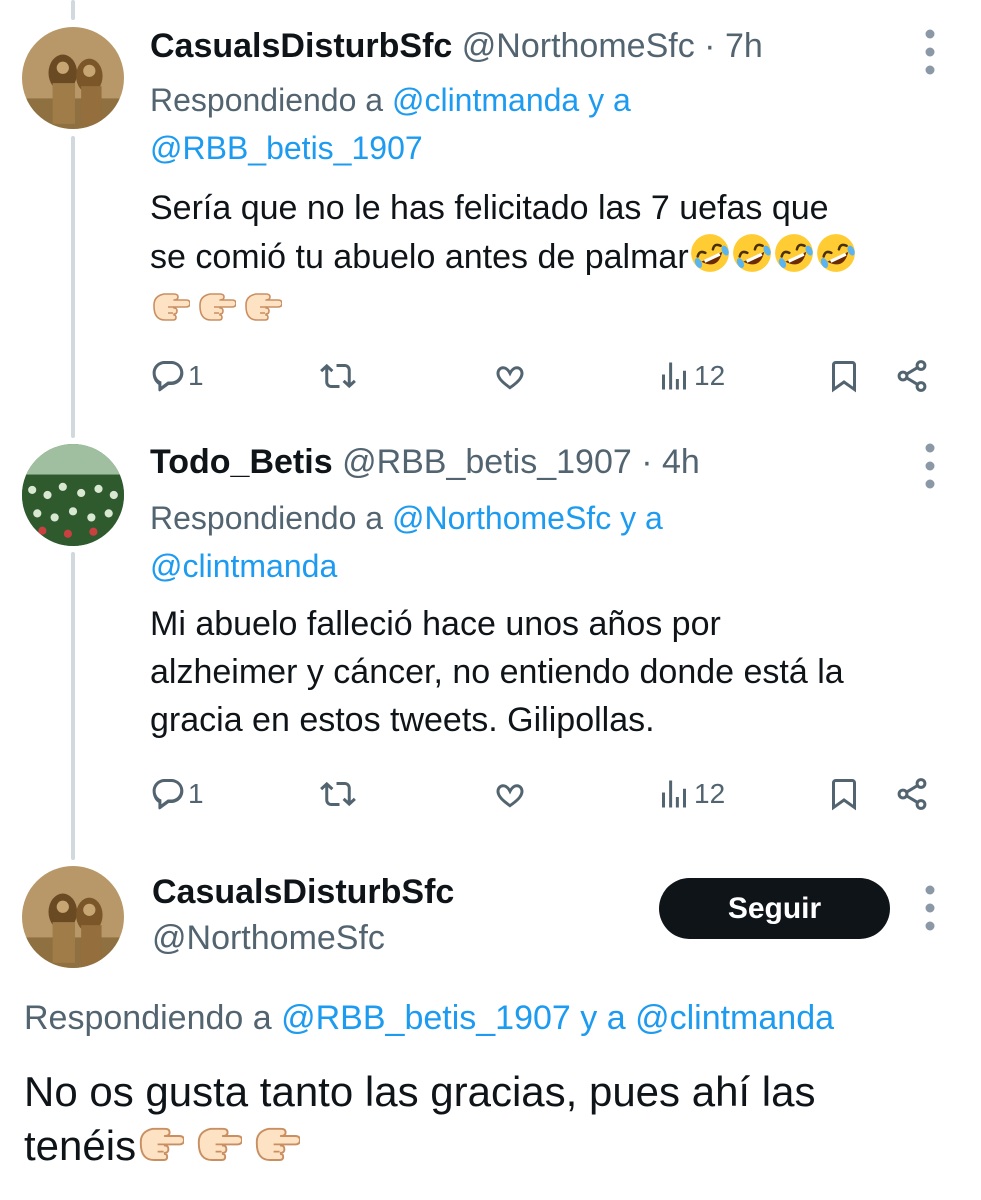 The image size is (981, 1200). Describe the element at coordinates (241, 462) in the screenshot. I see `display-name: Todo_Betis` at that location.